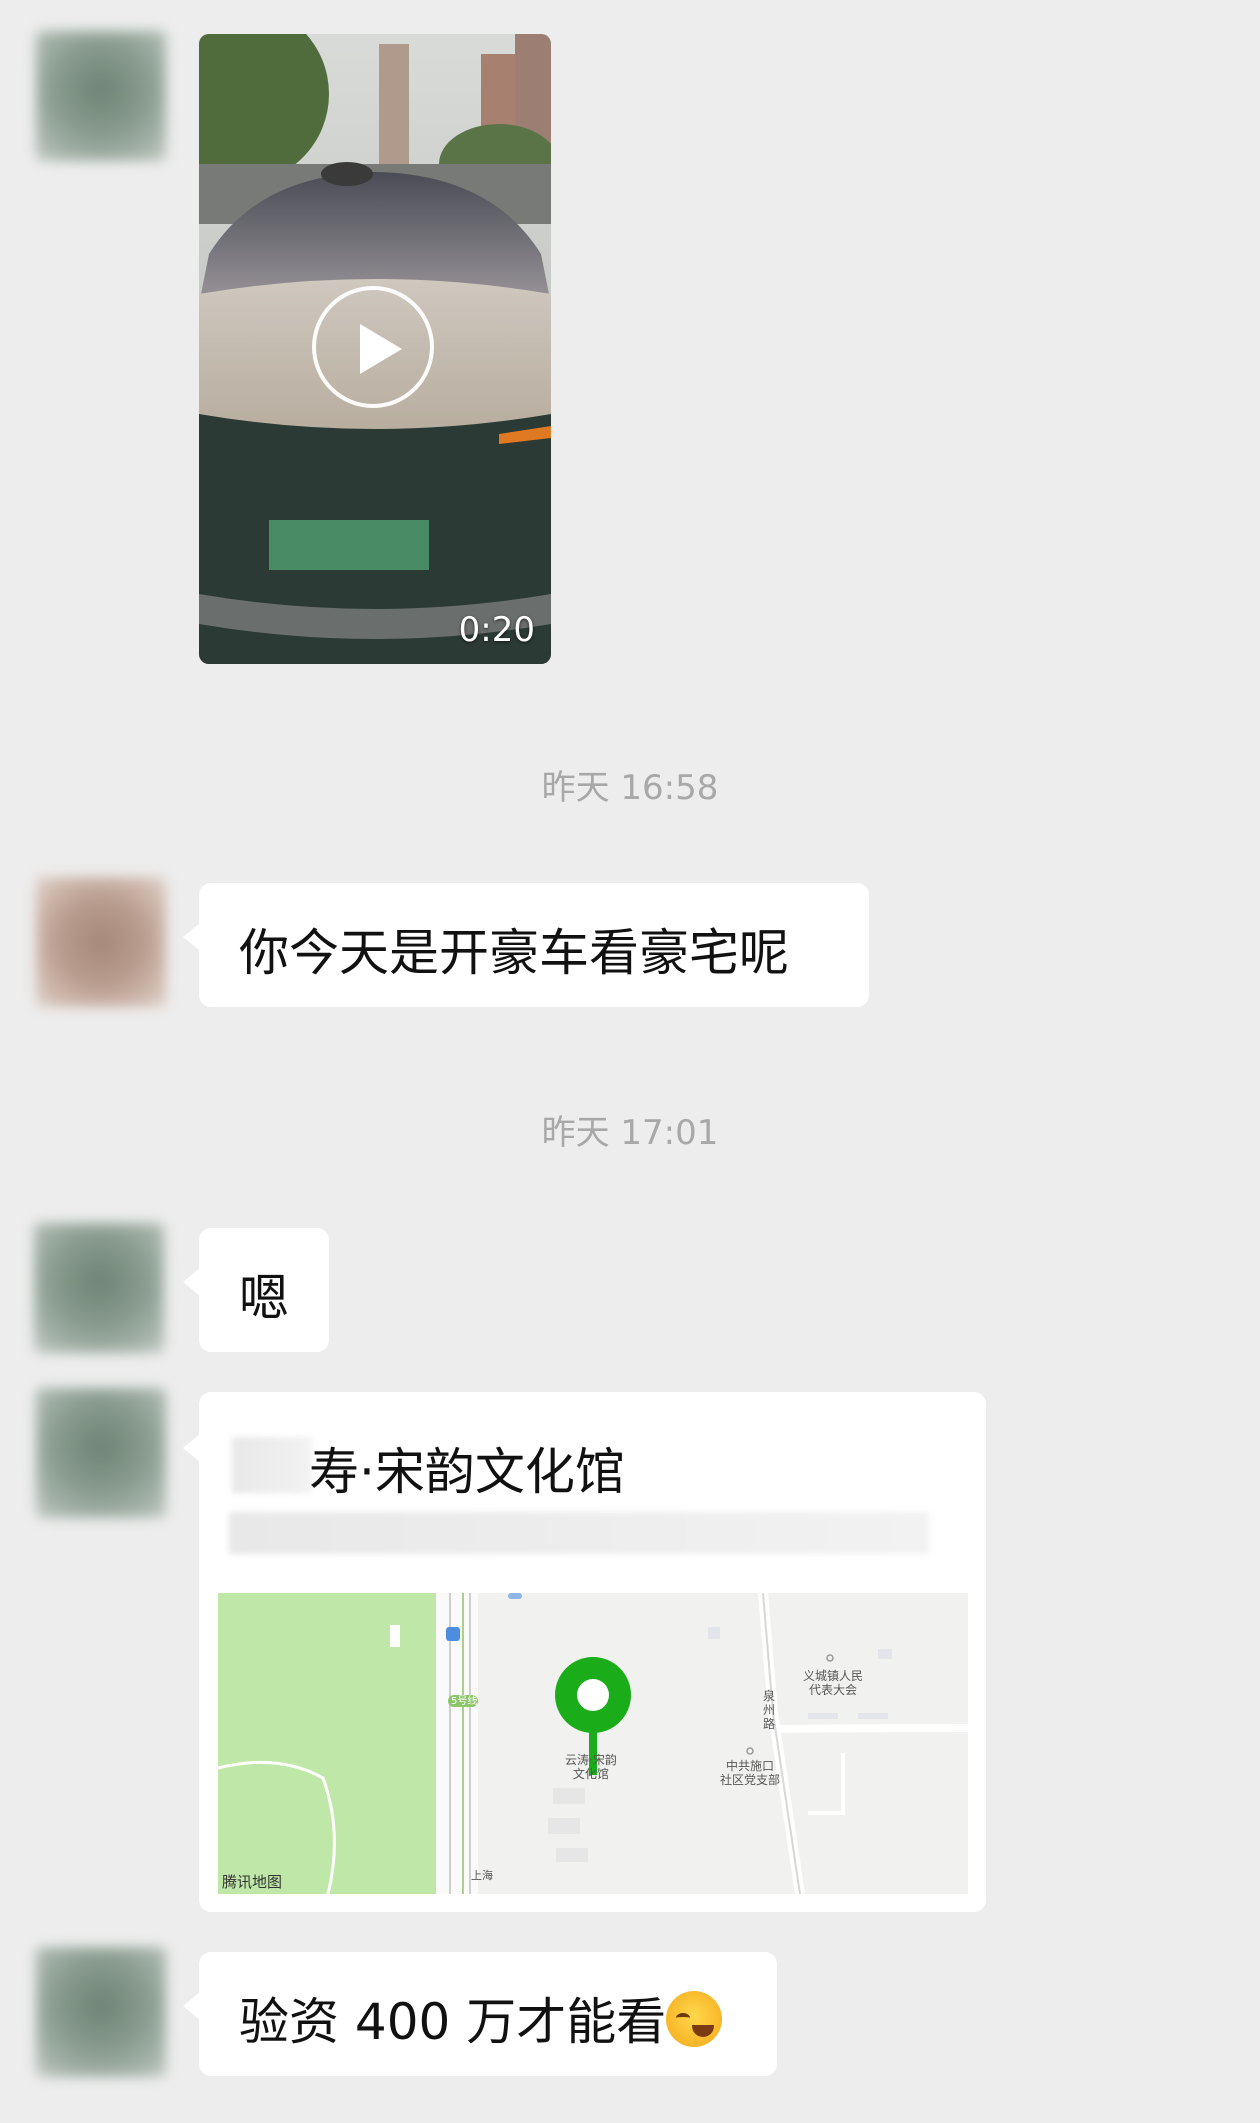 The width and height of the screenshot is (1260, 2123). I want to click on message-bubble: 你今天是开豪车看豪宅呢, so click(526, 945).